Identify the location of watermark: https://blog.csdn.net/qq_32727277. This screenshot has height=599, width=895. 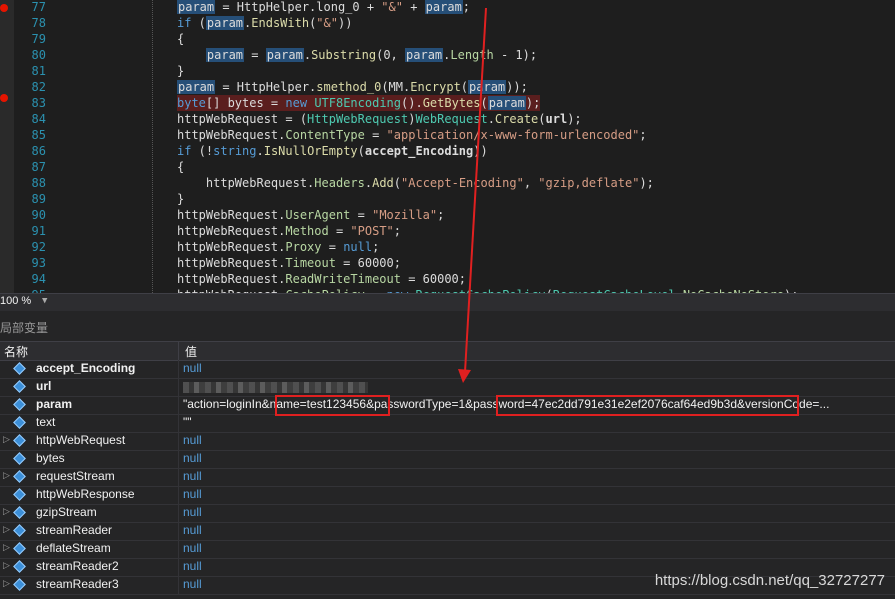
(769, 580).